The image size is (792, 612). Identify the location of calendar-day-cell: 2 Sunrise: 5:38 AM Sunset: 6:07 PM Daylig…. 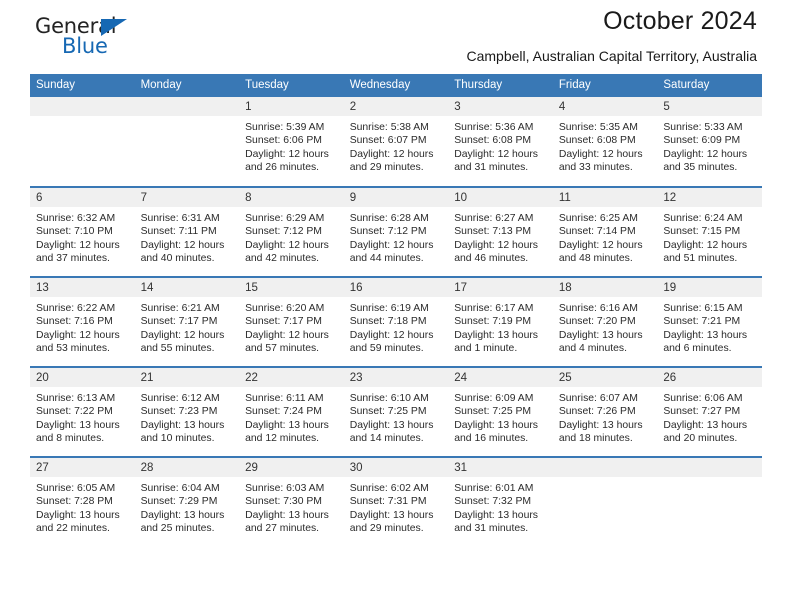
(396, 142).